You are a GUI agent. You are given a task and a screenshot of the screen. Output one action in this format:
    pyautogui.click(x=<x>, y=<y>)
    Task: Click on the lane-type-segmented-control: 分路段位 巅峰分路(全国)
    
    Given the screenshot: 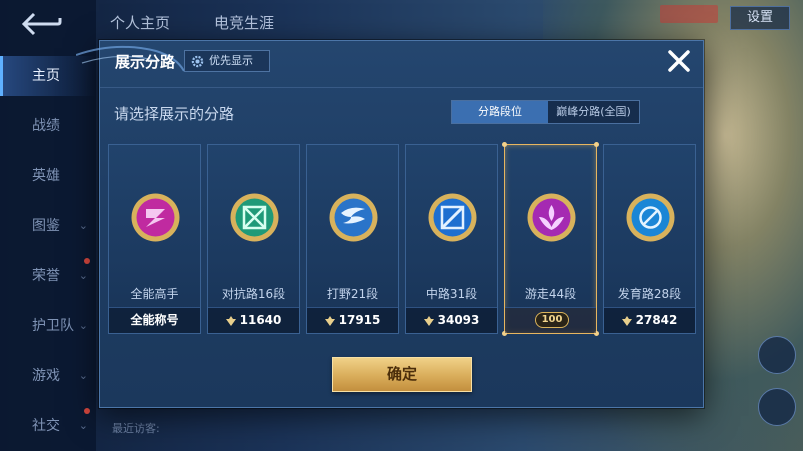 What is the action you would take?
    pyautogui.click(x=545, y=112)
    